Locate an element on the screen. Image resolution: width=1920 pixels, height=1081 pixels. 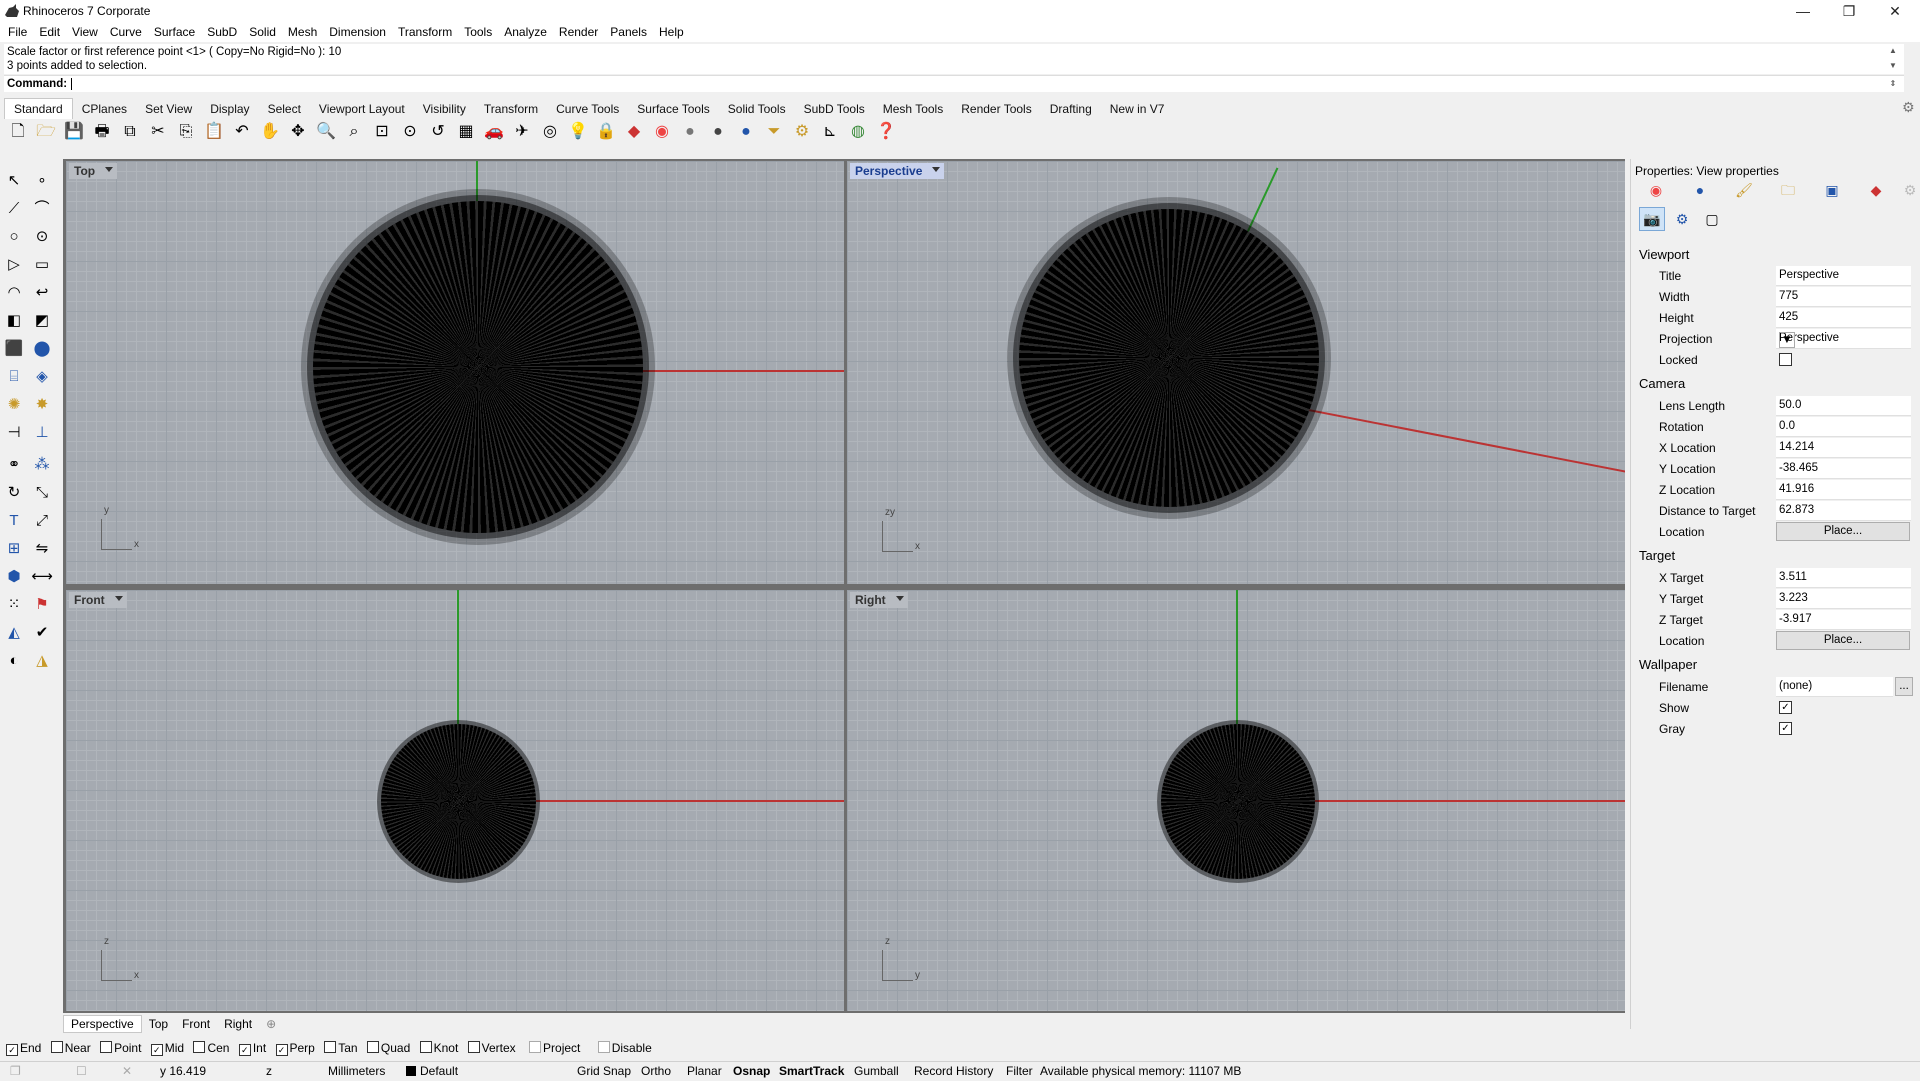
tab-drafting: Drafting is located at coordinates (1071, 109).